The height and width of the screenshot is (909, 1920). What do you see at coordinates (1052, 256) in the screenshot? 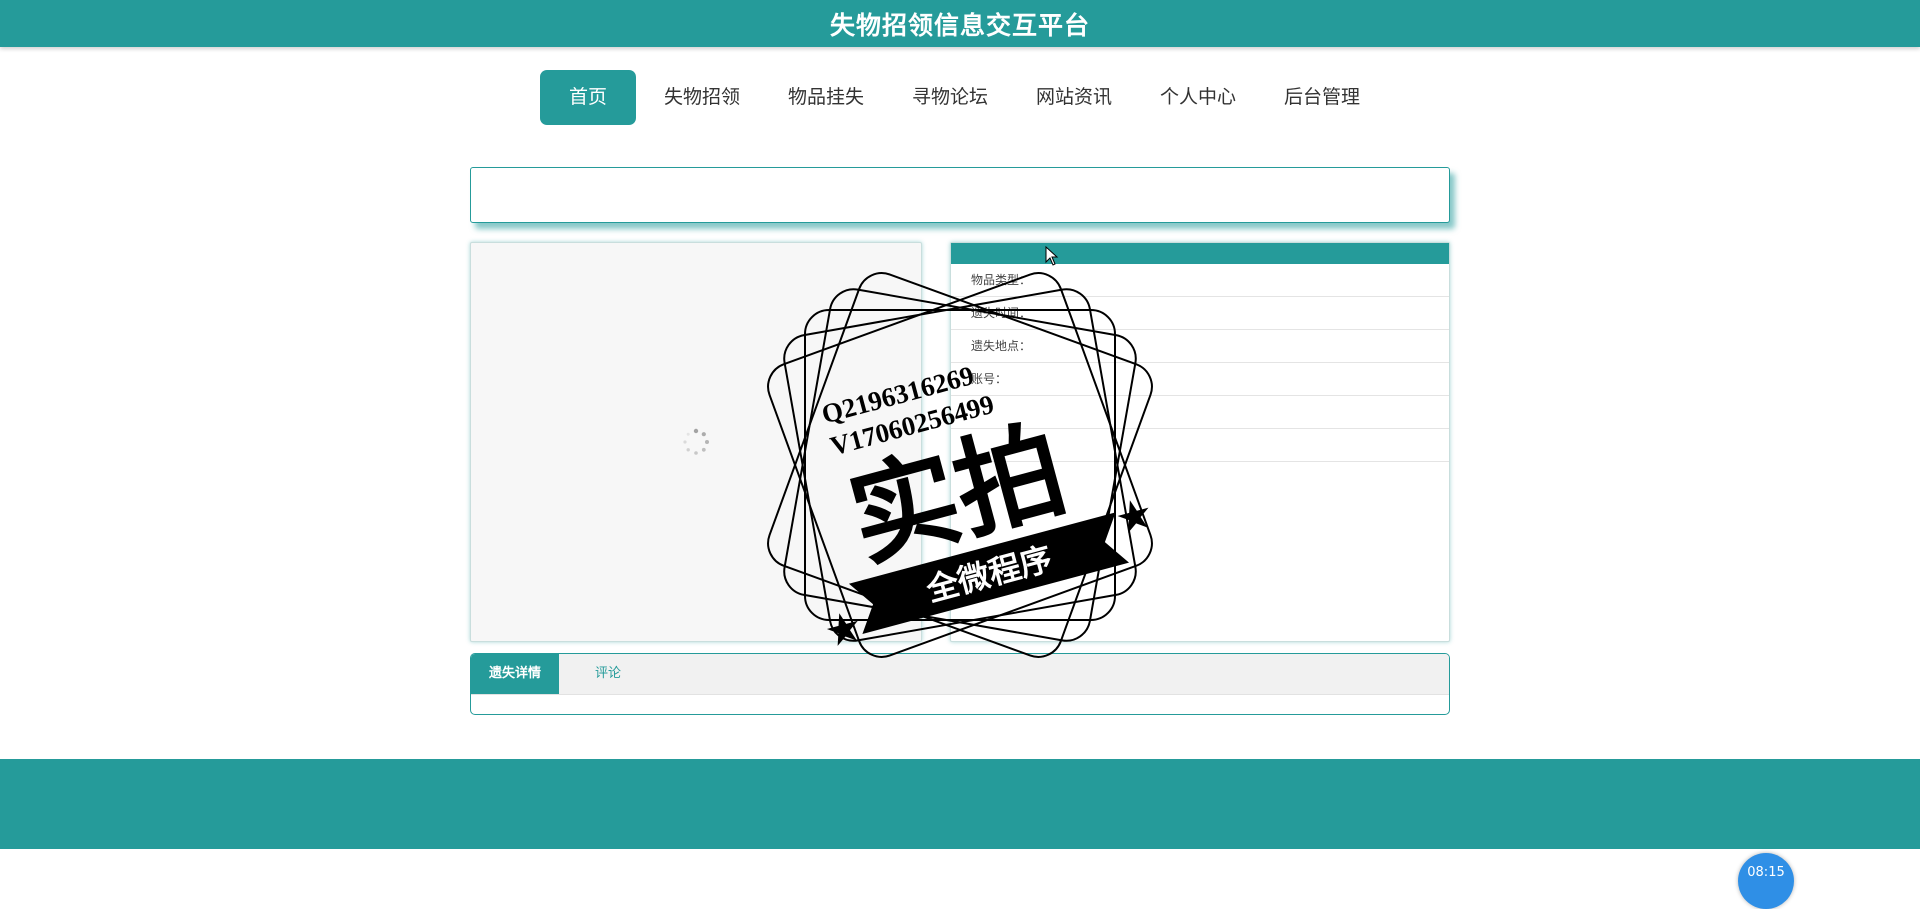
I see `mouse-cursor-icon` at bounding box center [1052, 256].